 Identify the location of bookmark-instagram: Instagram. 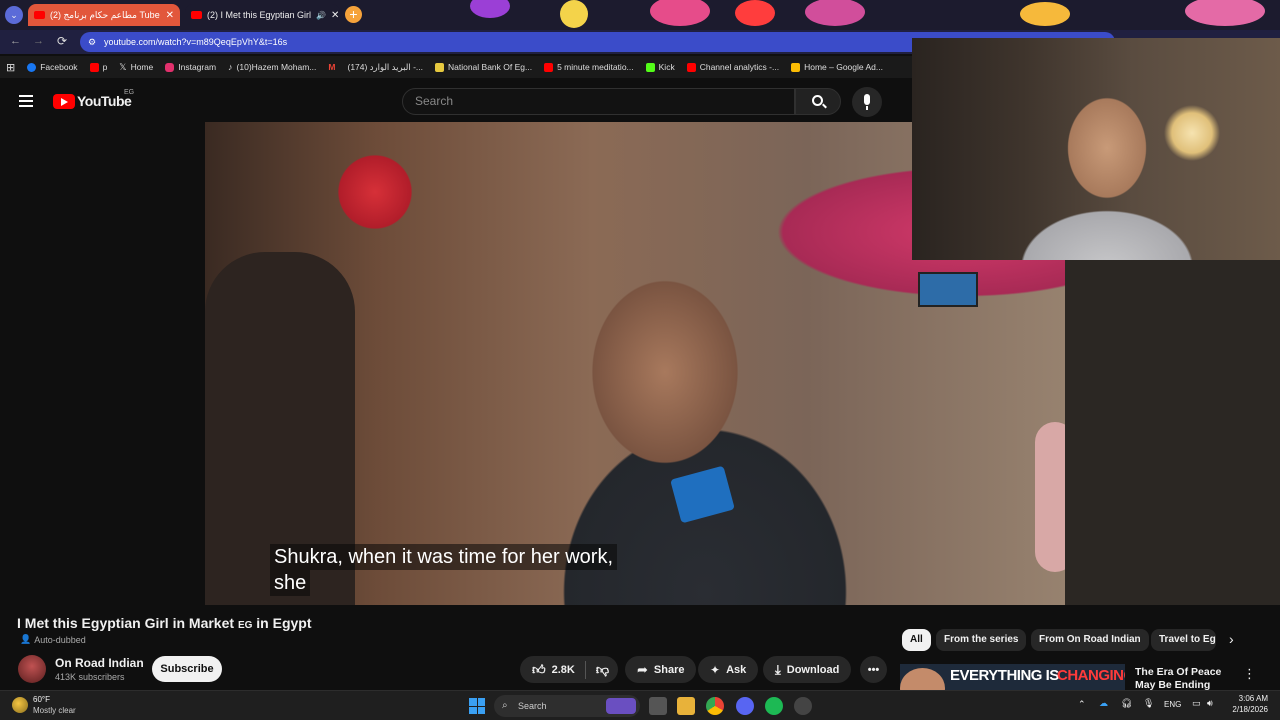
(190, 67).